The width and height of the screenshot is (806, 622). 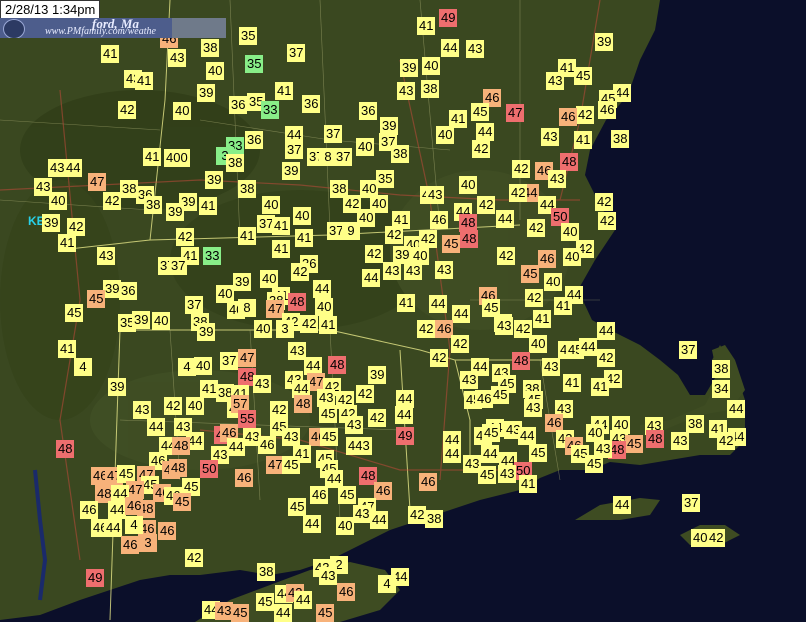 I want to click on temperature-reading: 48, so click(x=569, y=162).